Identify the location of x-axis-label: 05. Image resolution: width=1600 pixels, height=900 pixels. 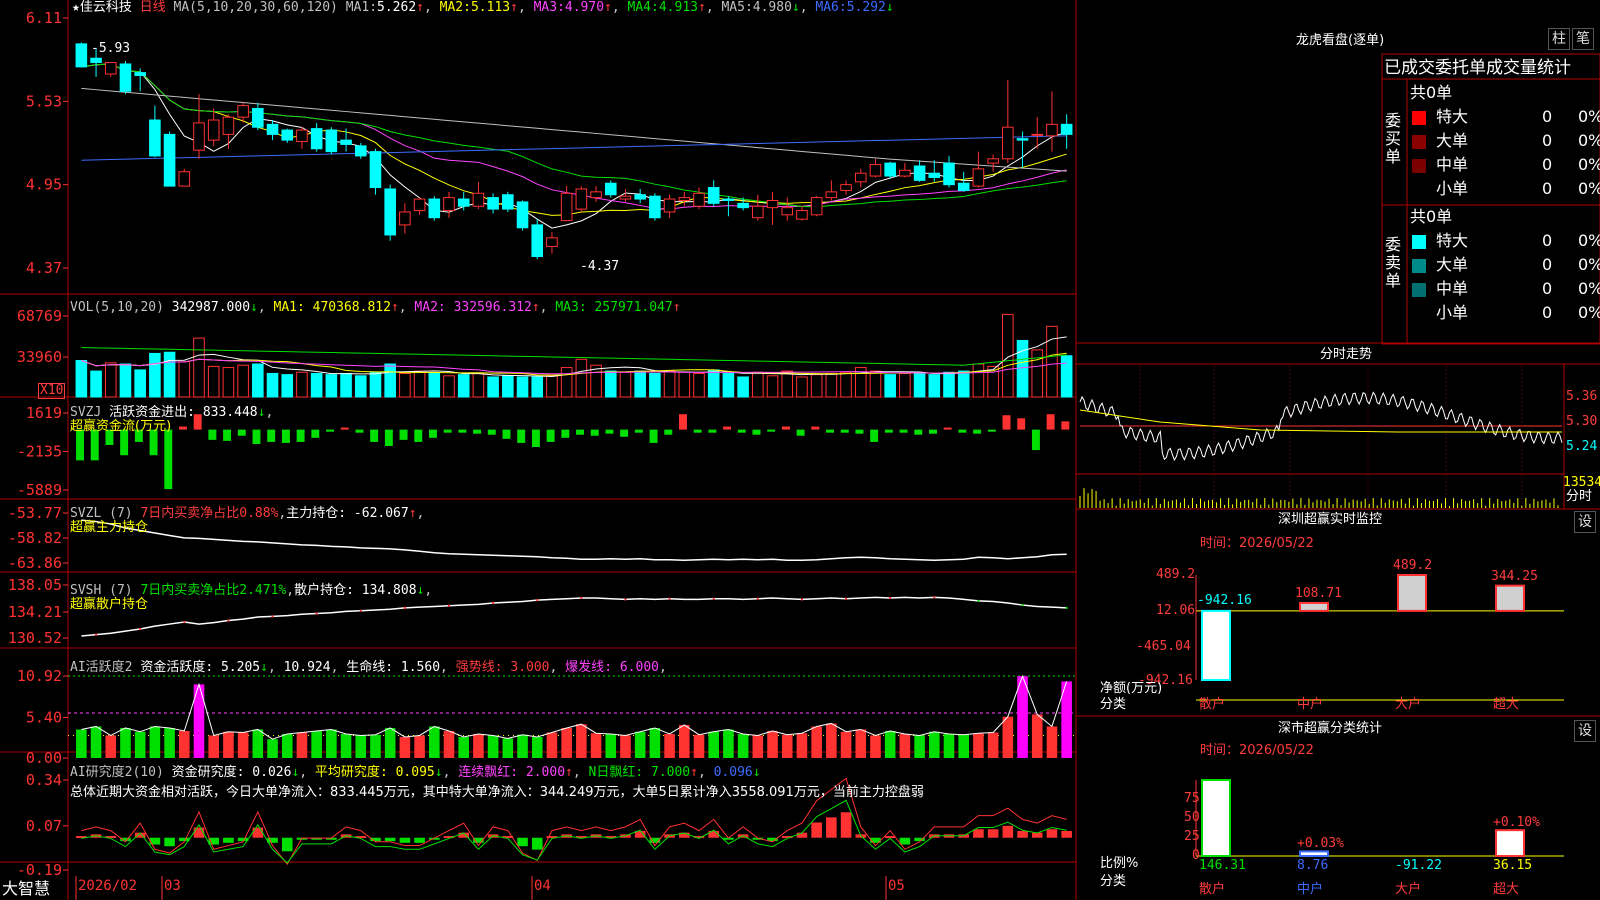
(896, 886).